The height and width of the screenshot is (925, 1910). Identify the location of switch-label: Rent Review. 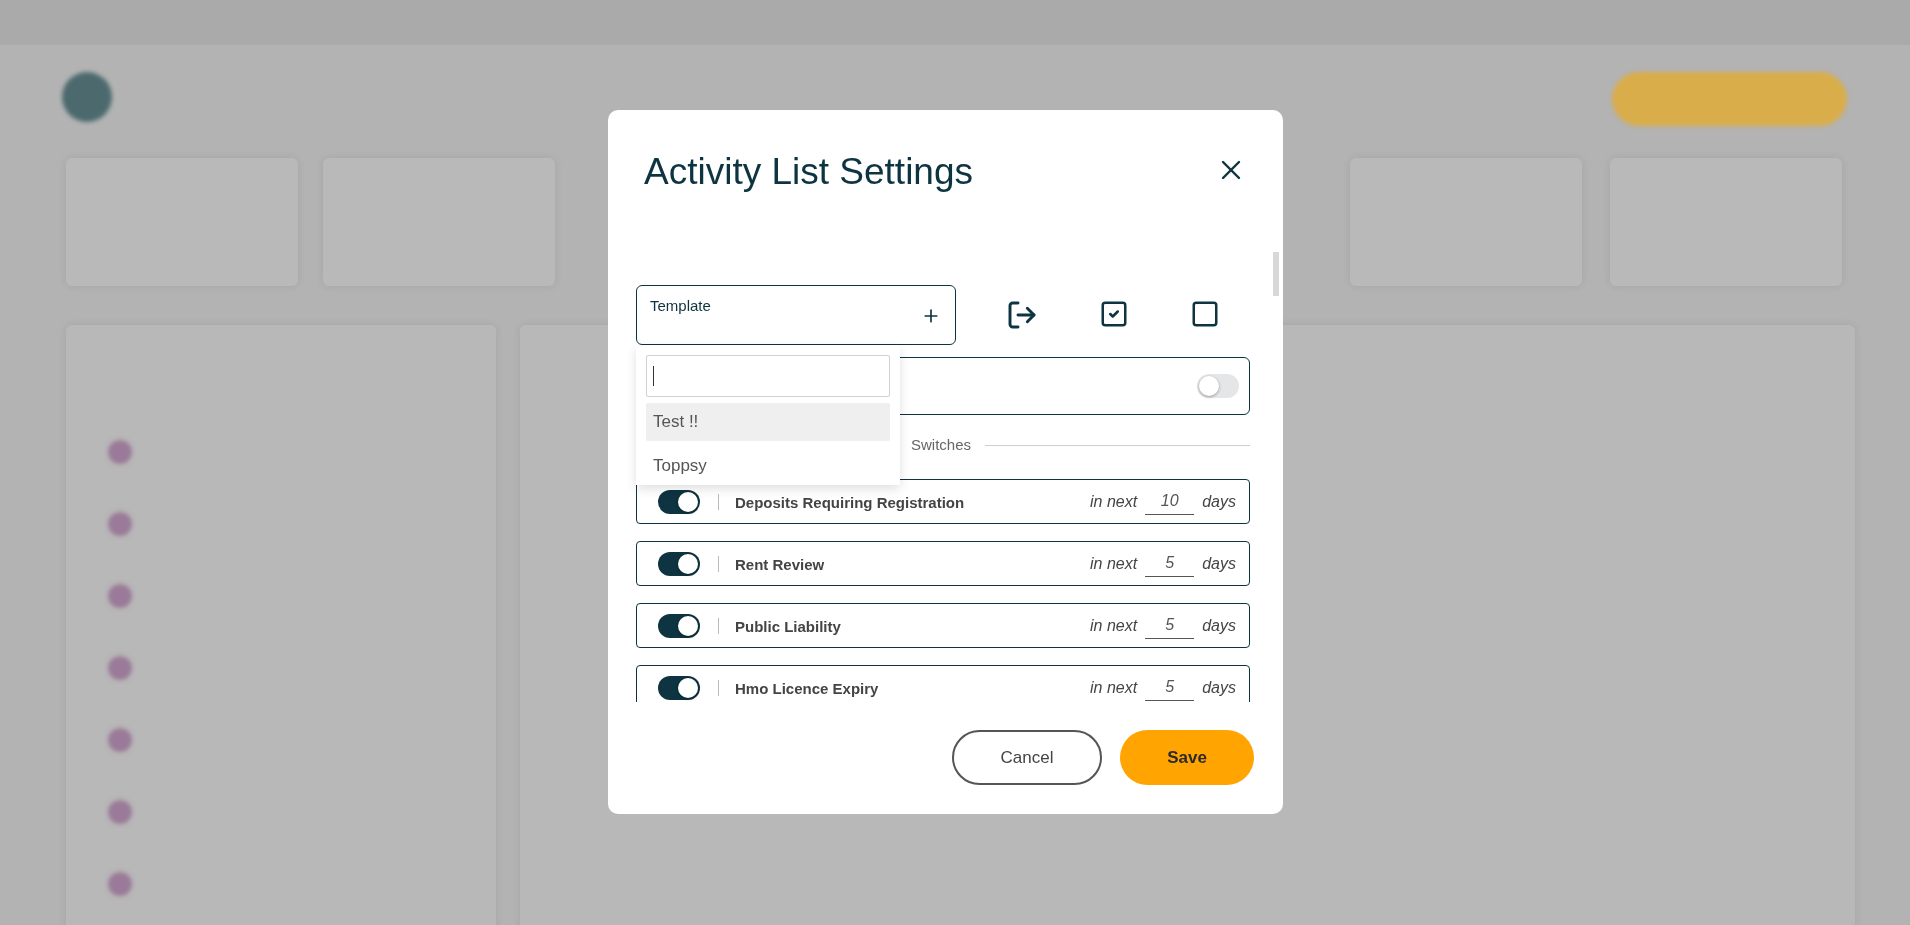
(780, 565).